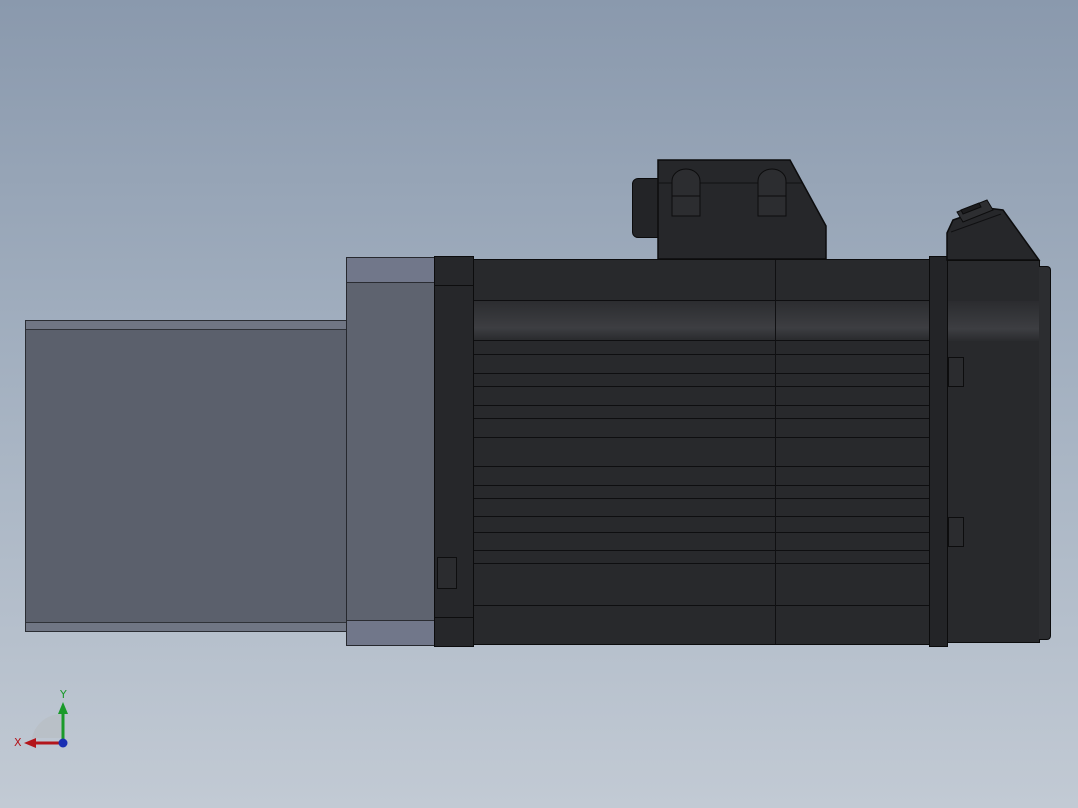 The width and height of the screenshot is (1078, 808). What do you see at coordinates (63, 694) in the screenshot?
I see `y-axis-label: Y` at bounding box center [63, 694].